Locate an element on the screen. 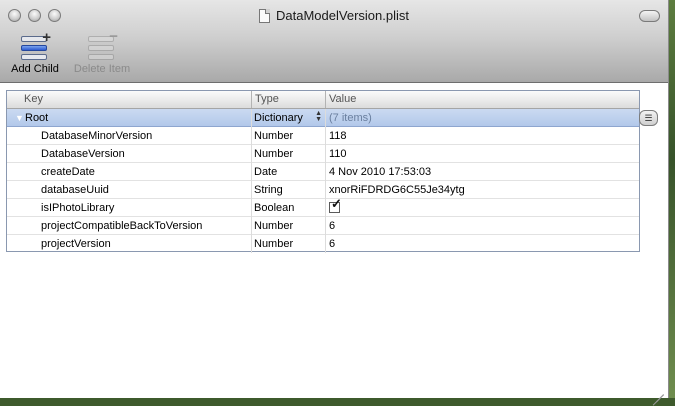  add-child-icon: + is located at coordinates (36, 45).